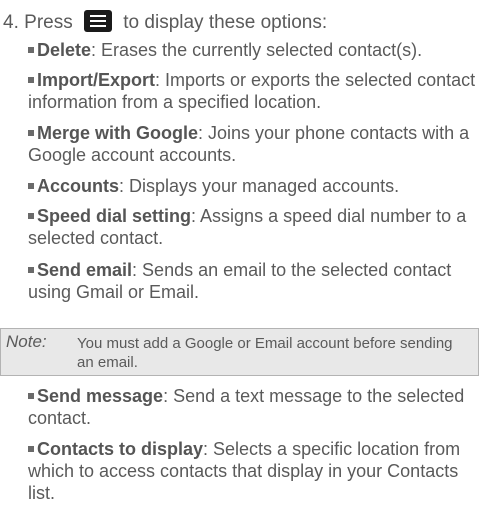  I want to click on option-term: Delete, so click(64, 50).